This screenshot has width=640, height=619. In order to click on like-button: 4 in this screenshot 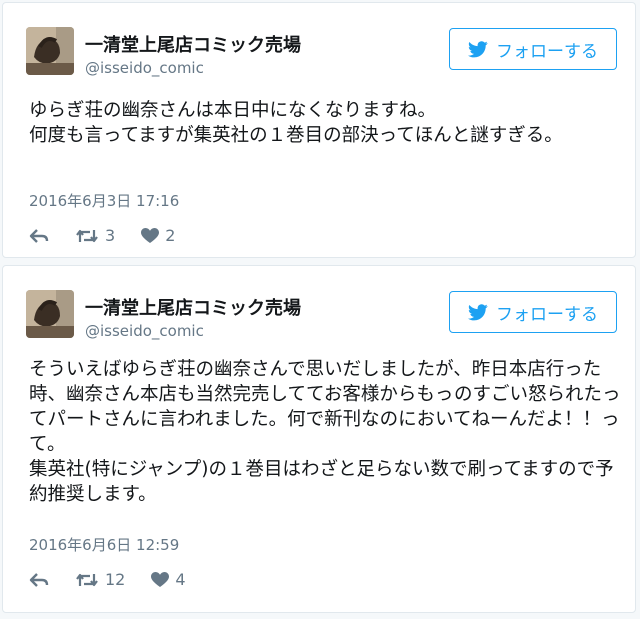, I will do `click(168, 579)`.